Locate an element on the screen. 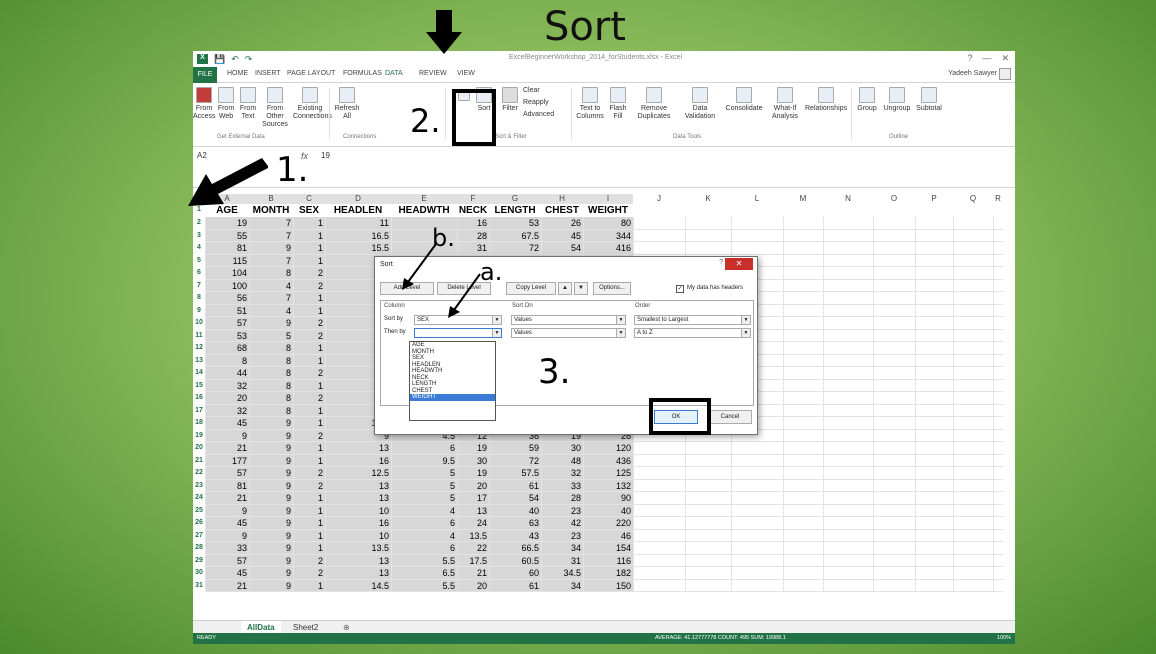  column-header: P is located at coordinates (934, 199).